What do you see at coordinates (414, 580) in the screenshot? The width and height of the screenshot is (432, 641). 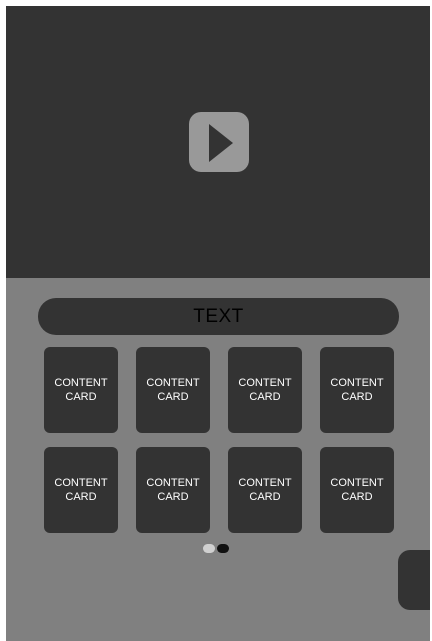 I see `side-drawer-tab` at bounding box center [414, 580].